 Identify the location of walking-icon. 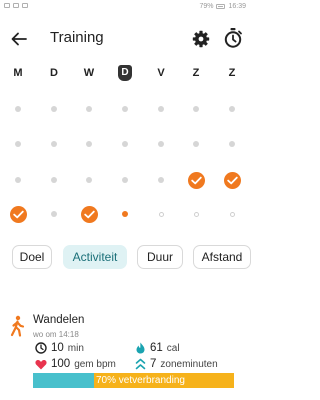
(17, 326).